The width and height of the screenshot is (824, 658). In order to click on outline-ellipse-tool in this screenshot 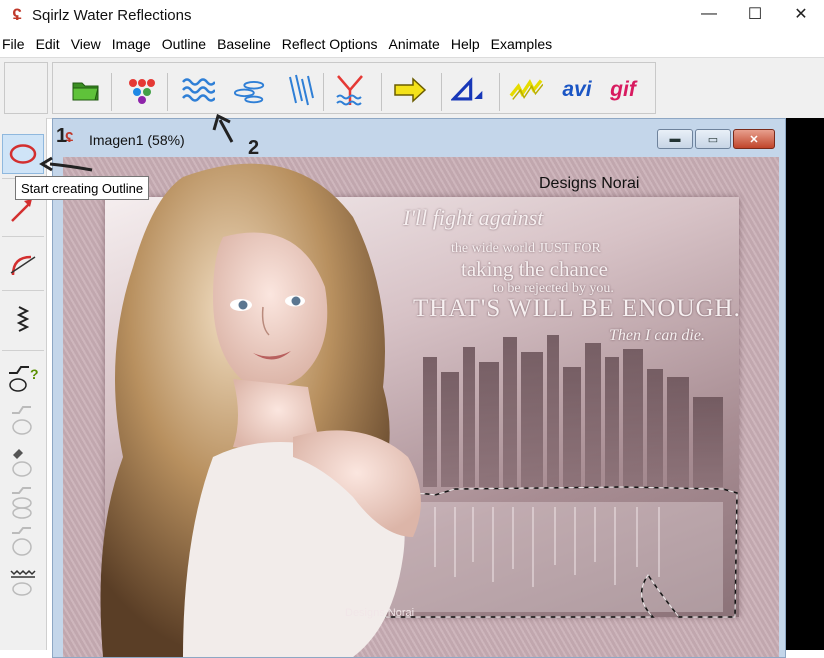, I will do `click(23, 154)`.